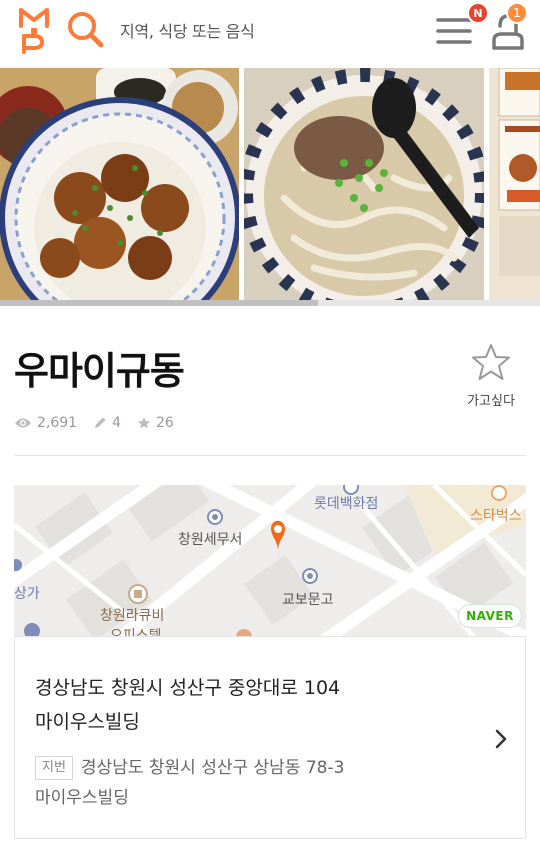  Describe the element at coordinates (23, 423) in the screenshot. I see `eye-icon` at that location.